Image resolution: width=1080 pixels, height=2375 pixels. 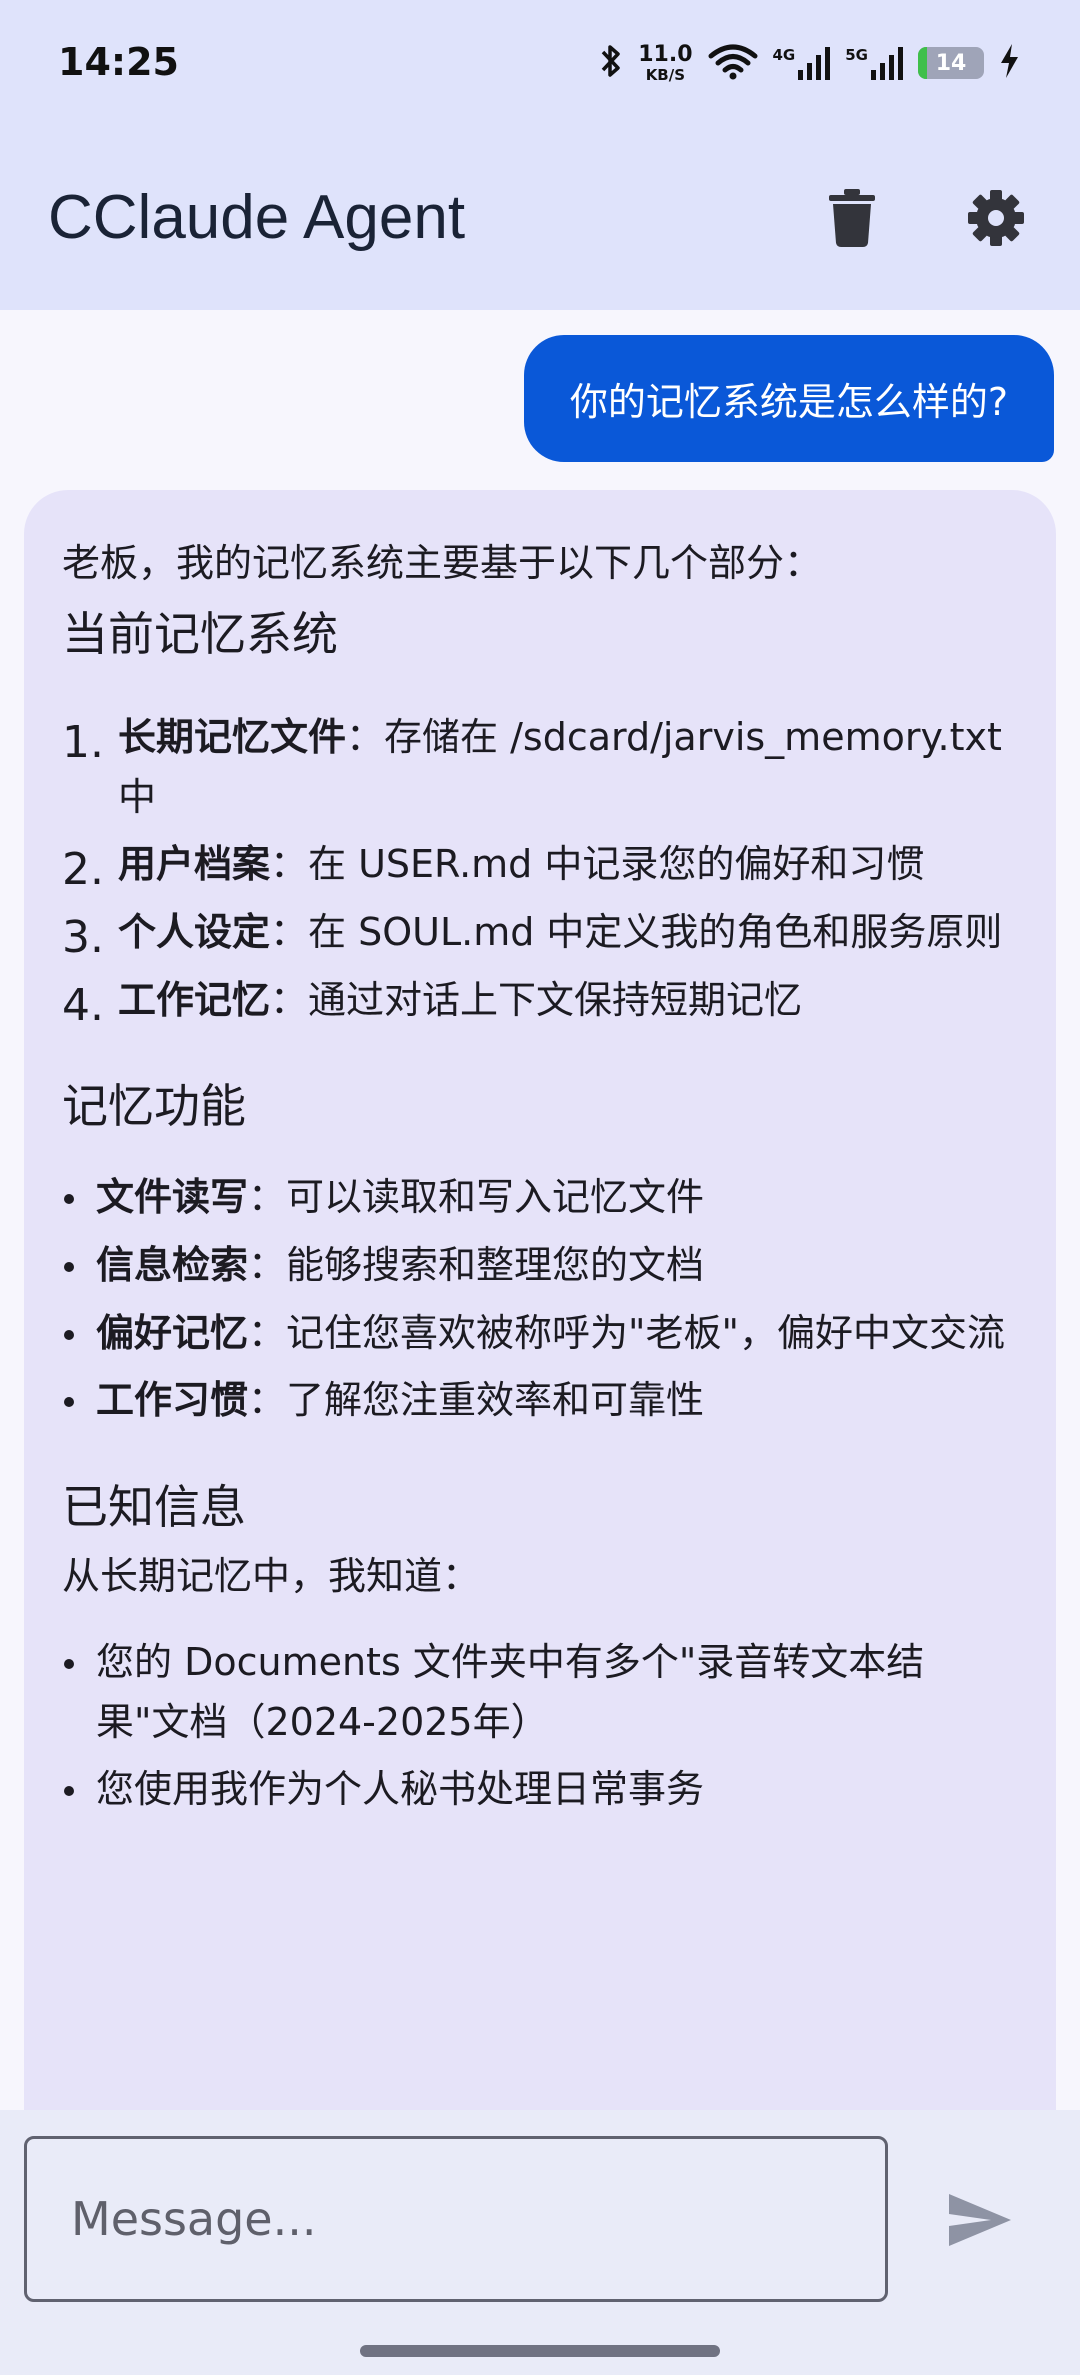 I want to click on list-item: 3. 个人设定：在 SOUL.md 中定义我的角色和服务原则, so click(x=532, y=936).